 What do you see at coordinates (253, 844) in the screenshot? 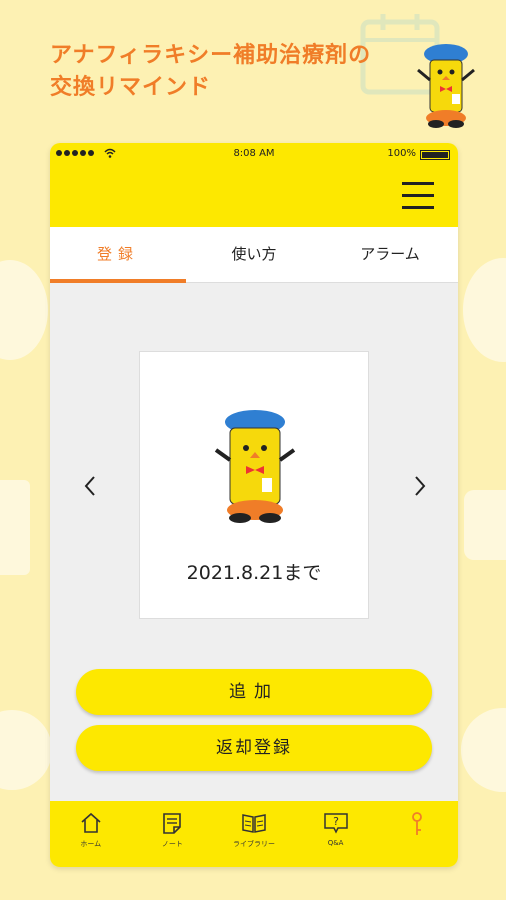
I see `nav-library-label: ライブラリー` at bounding box center [253, 844].